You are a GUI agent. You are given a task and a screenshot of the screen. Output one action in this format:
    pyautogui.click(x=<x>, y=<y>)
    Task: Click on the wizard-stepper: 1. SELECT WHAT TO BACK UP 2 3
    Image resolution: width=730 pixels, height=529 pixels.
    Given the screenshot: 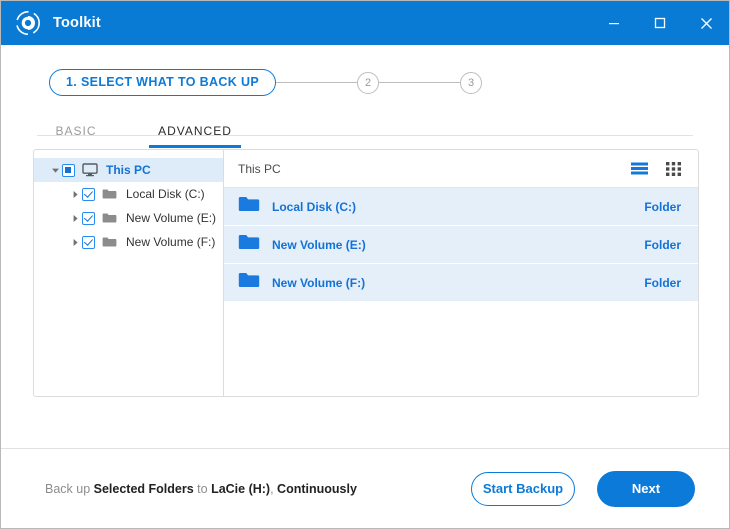 What is the action you would take?
    pyautogui.click(x=365, y=70)
    